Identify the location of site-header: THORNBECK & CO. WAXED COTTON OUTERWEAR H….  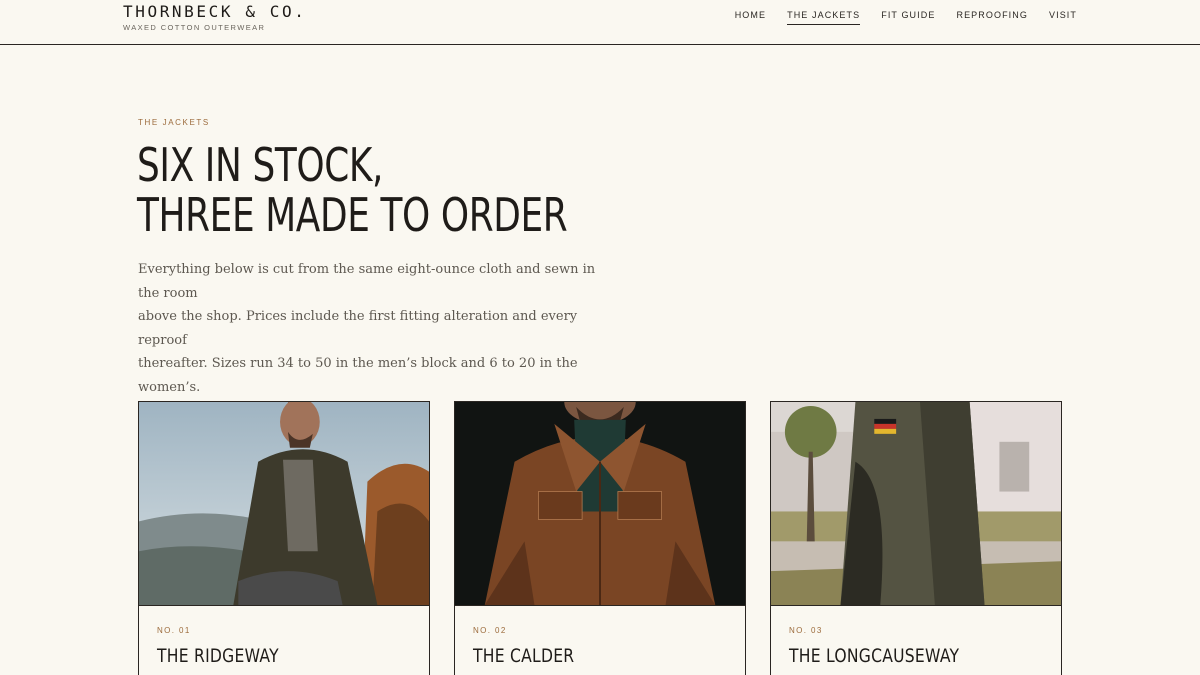
(600, 22).